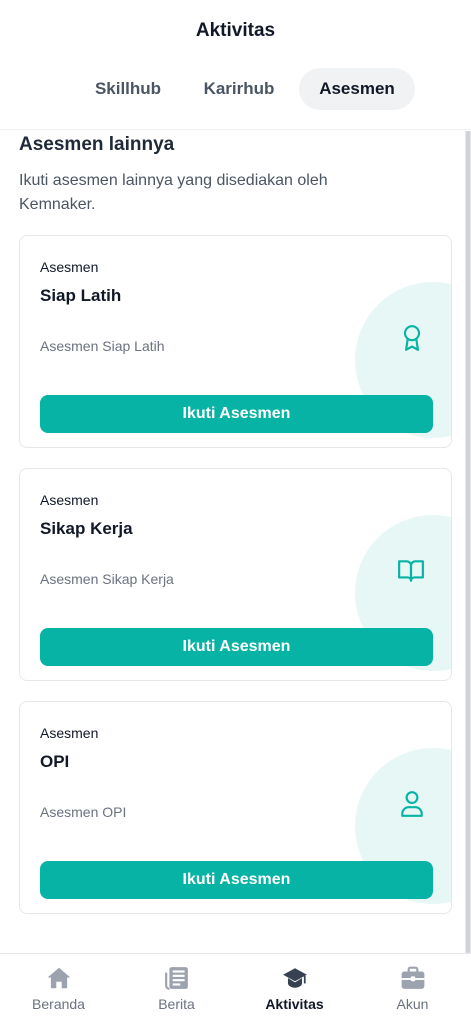 This screenshot has width=471, height=1023. I want to click on page-title: Aktivitas, so click(235, 30).